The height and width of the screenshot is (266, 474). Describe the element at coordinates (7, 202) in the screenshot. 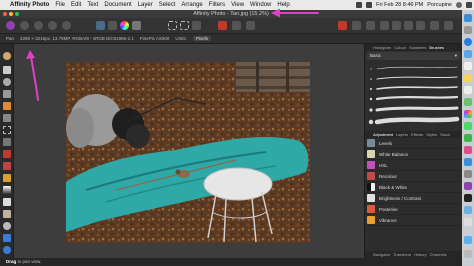

I see `clone-tool-icon` at that location.